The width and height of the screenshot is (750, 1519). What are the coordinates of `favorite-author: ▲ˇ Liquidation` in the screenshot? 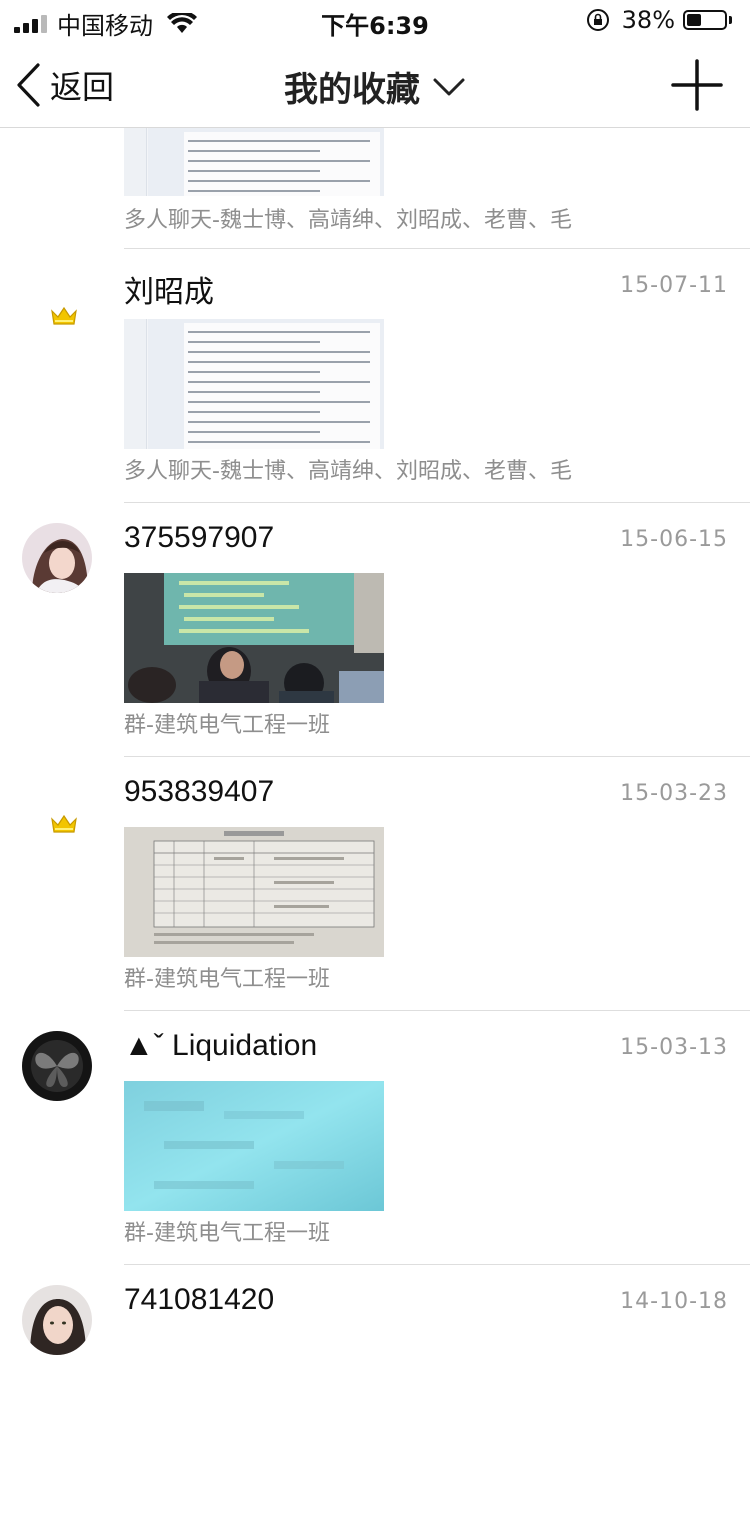 It's located at (221, 1045).